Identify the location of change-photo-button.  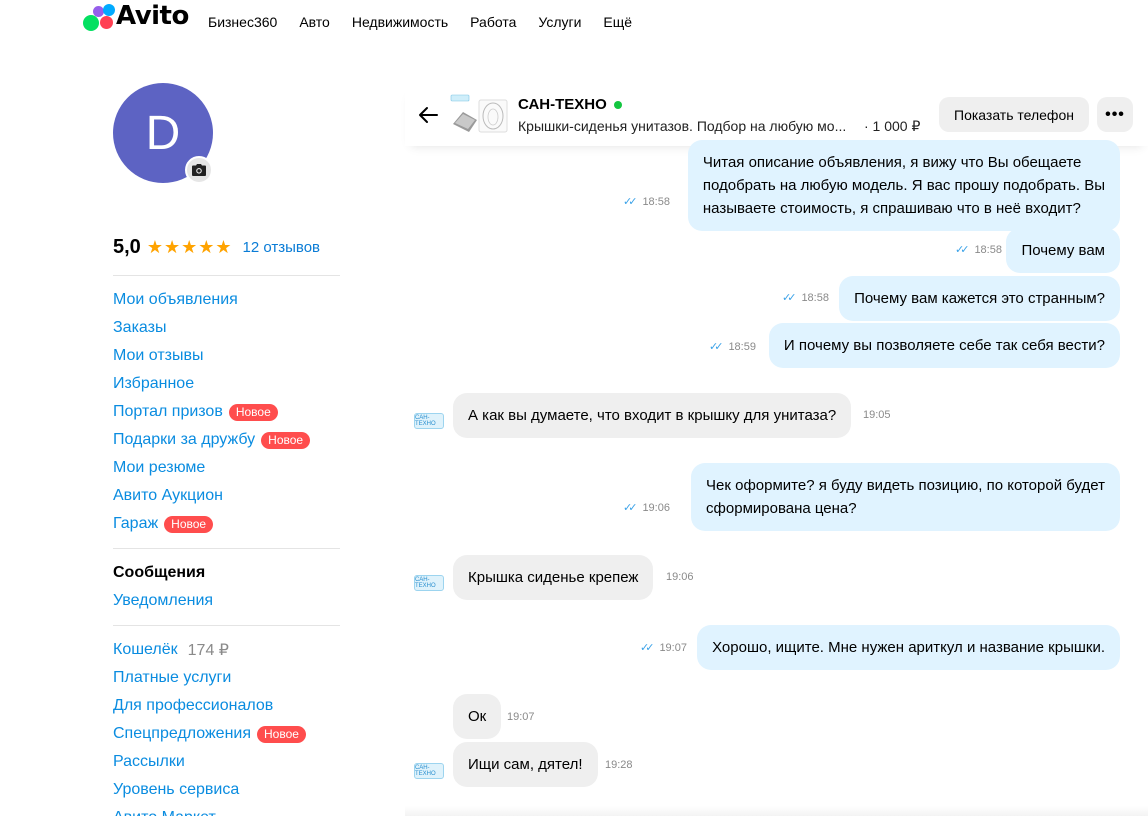
(199, 170).